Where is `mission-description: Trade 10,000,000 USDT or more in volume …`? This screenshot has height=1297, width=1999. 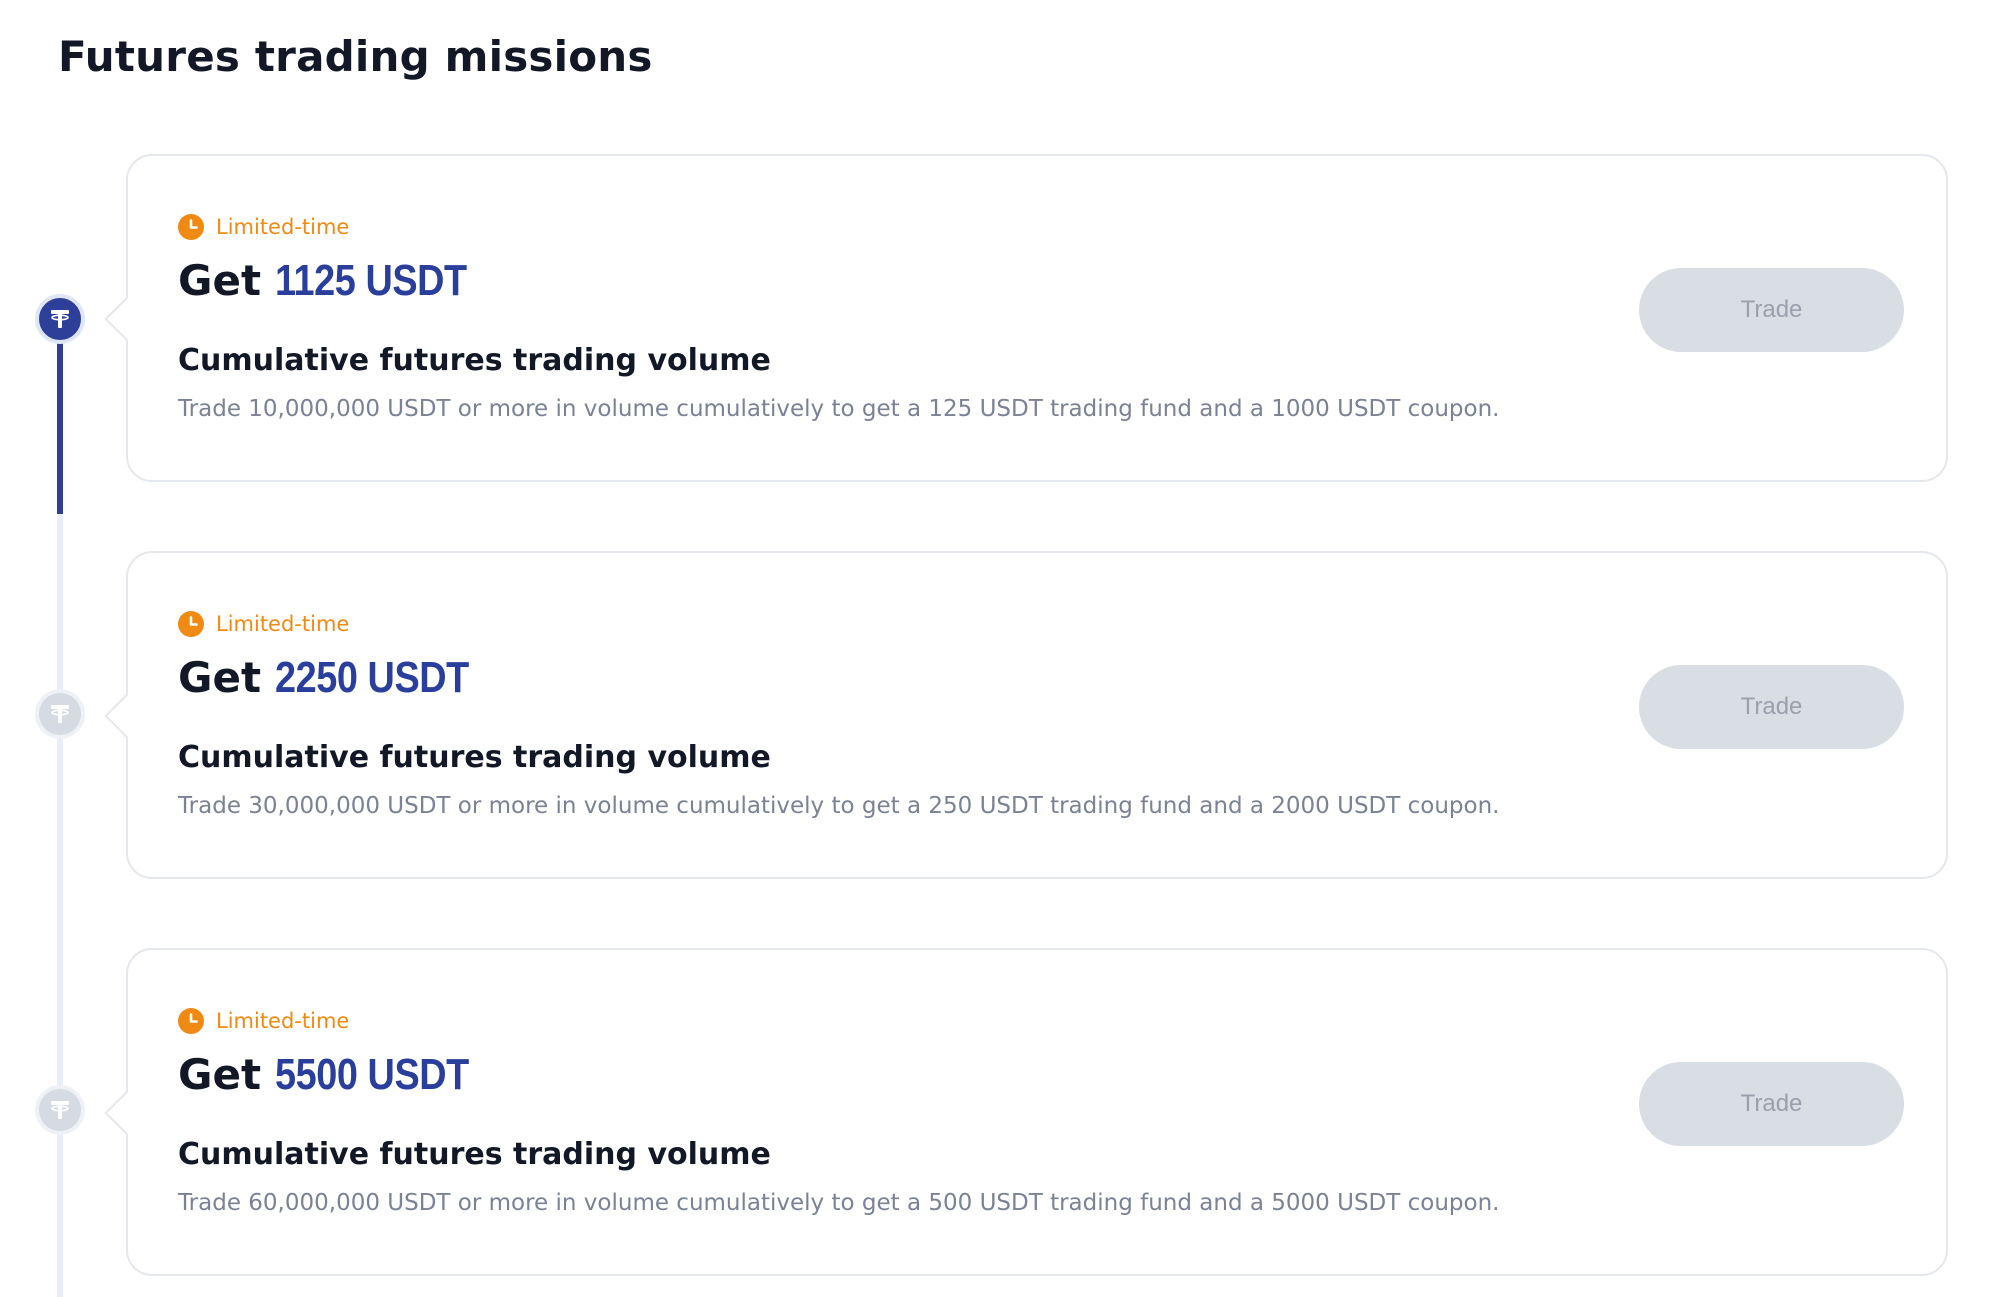
mission-description: Trade 10,000,000 USDT or more in volume … is located at coordinates (839, 409).